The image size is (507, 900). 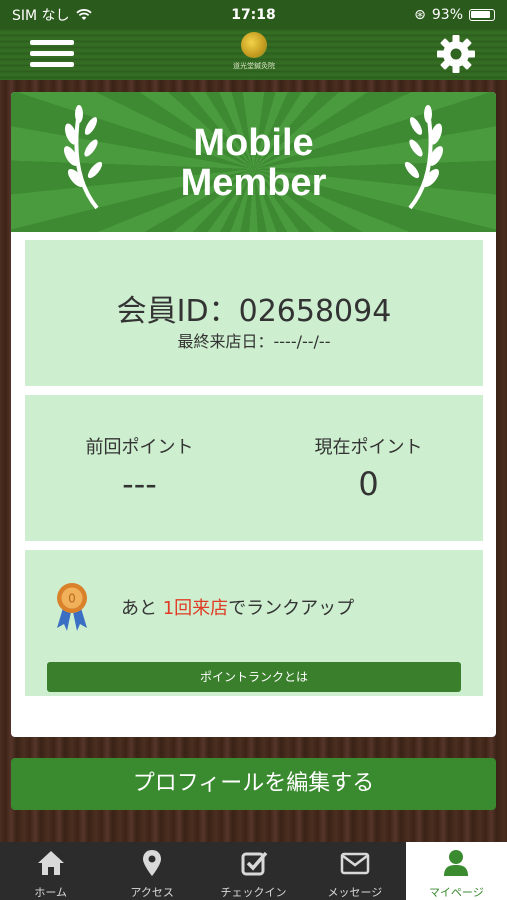 I want to click on previous-points-value: ---, so click(x=139, y=484).